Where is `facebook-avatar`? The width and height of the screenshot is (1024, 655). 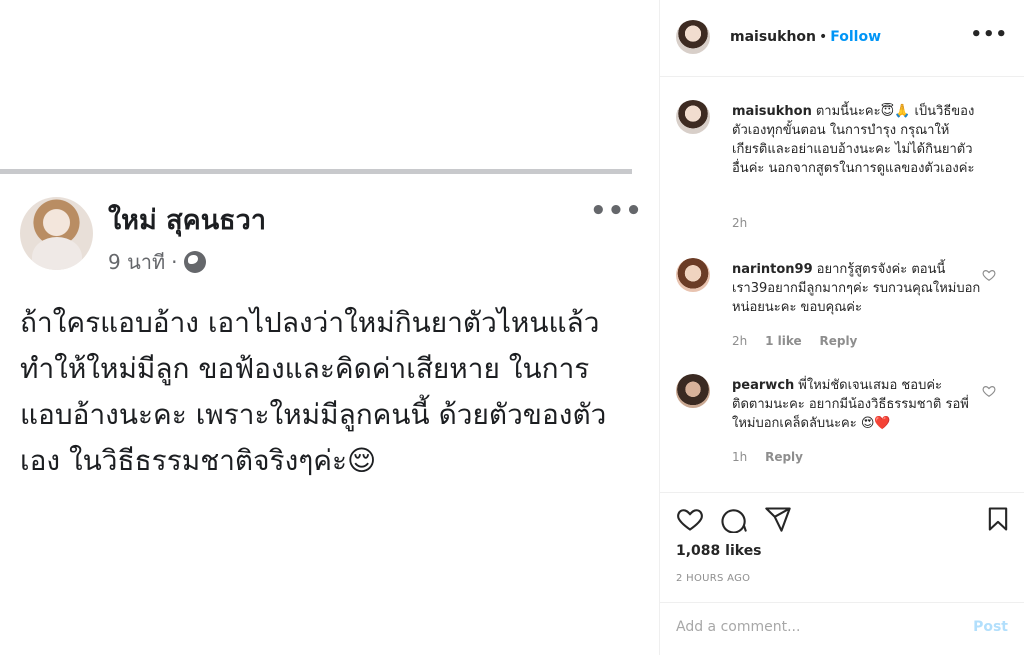 facebook-avatar is located at coordinates (56, 233).